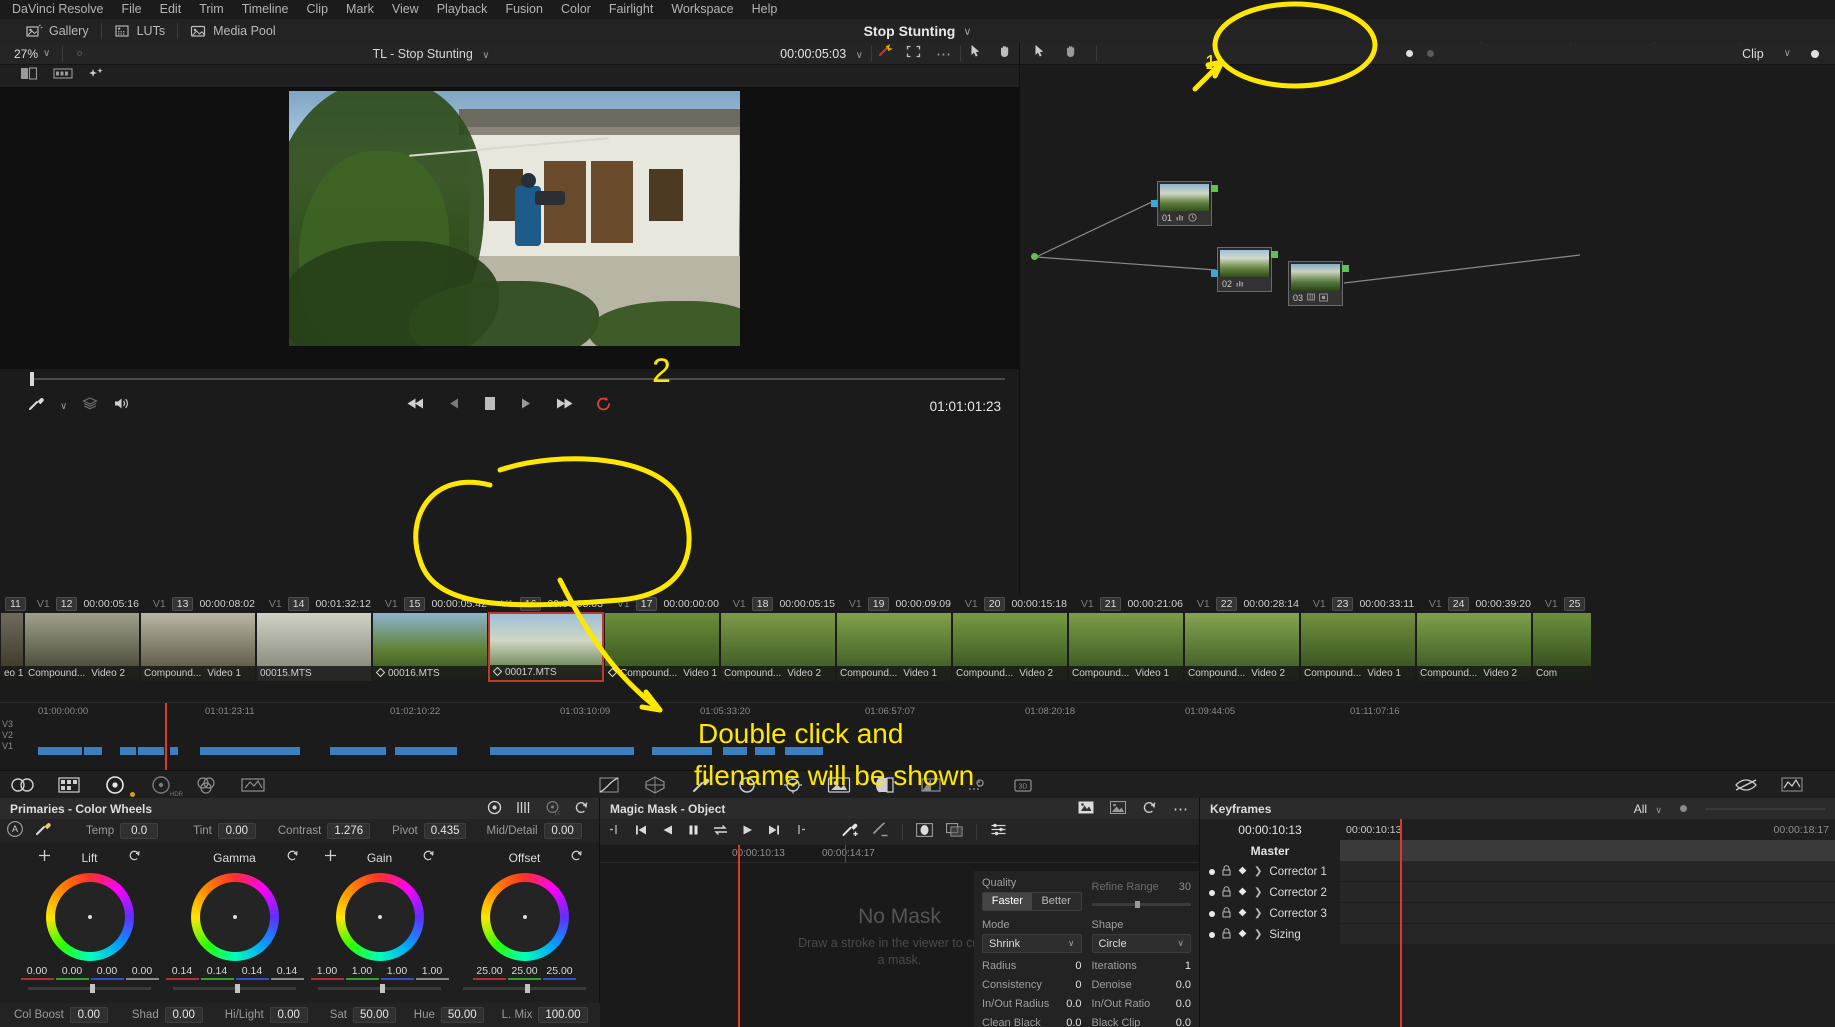 Image resolution: width=1835 pixels, height=1027 pixels. Describe the element at coordinates (998, 832) in the screenshot. I see `settings-icon` at that location.